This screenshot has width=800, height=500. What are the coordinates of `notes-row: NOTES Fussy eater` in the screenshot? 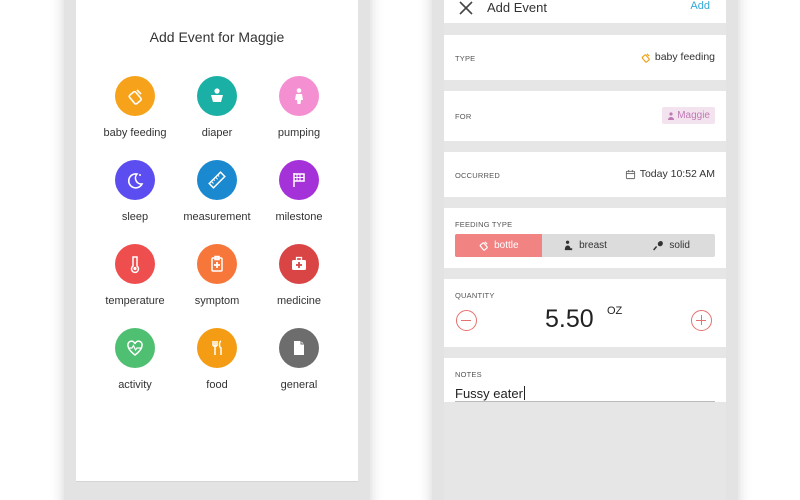 It's located at (585, 380).